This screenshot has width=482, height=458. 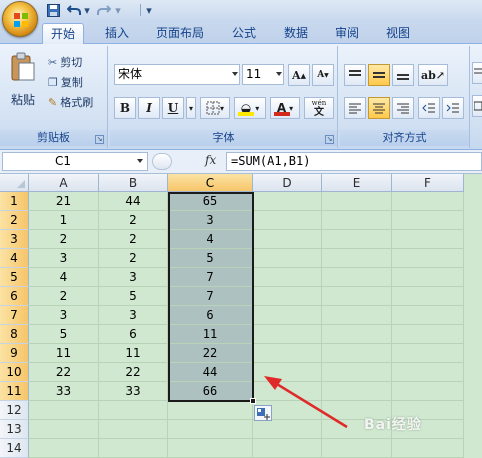 What do you see at coordinates (393, 425) in the screenshot?
I see `watermark: Bai经验` at bounding box center [393, 425].